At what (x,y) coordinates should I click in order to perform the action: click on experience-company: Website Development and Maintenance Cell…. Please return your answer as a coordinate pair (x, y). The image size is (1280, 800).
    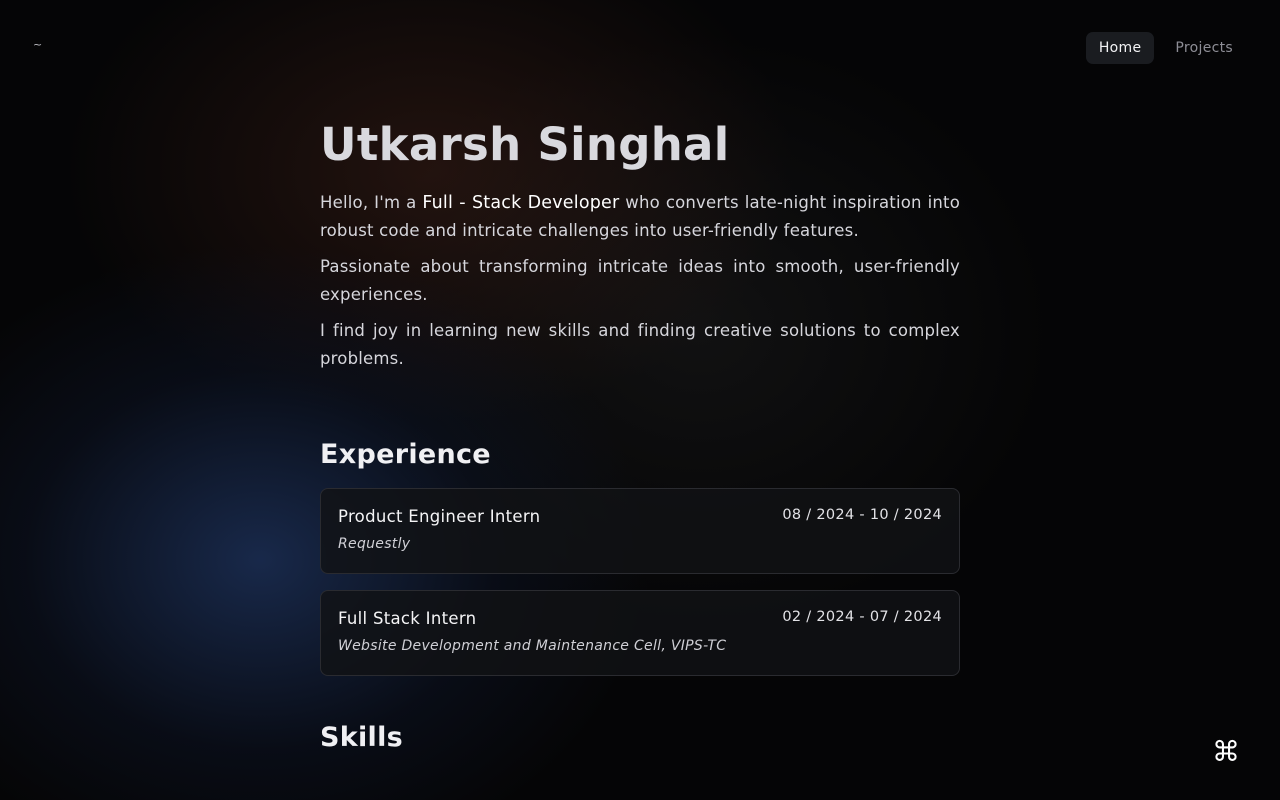
    Looking at the image, I should click on (532, 646).